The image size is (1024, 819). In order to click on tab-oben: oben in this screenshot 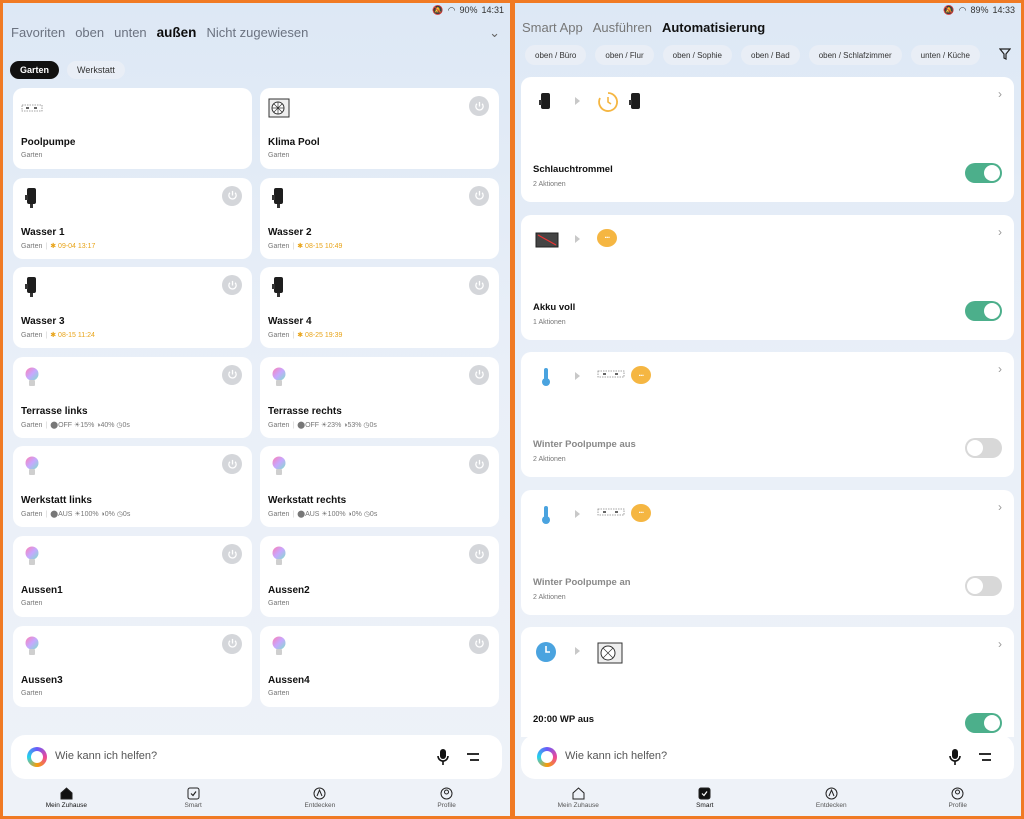, I will do `click(89, 32)`.